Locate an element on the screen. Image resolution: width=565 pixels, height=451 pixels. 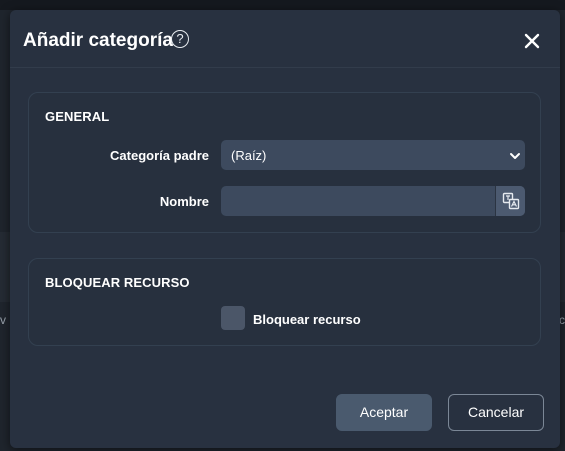
name-field-group is located at coordinates (373, 201).